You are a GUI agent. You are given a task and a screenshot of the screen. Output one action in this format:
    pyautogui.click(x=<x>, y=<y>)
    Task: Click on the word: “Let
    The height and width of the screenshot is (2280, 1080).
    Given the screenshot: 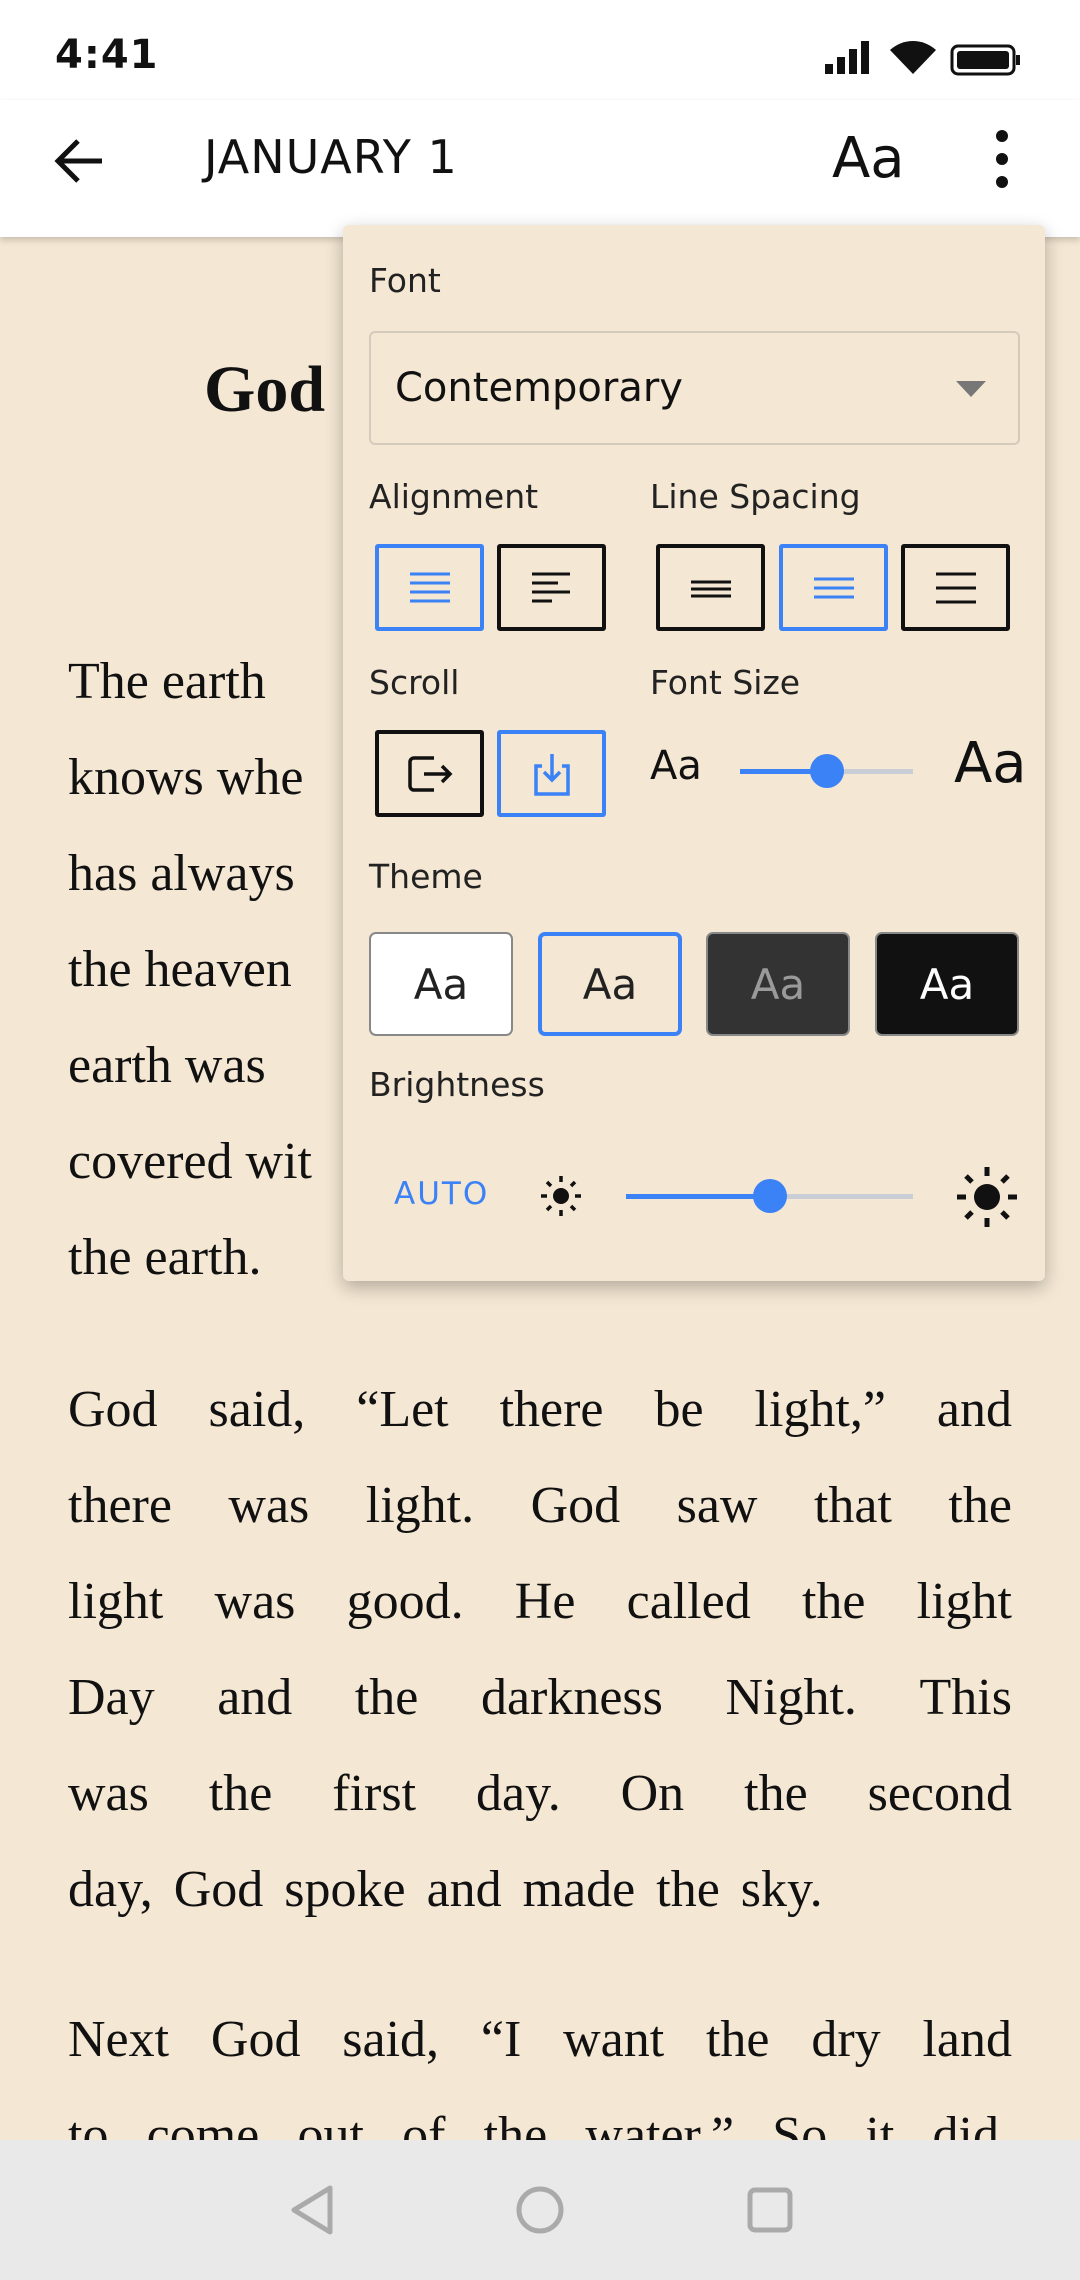 What is the action you would take?
    pyautogui.click(x=402, y=1409)
    